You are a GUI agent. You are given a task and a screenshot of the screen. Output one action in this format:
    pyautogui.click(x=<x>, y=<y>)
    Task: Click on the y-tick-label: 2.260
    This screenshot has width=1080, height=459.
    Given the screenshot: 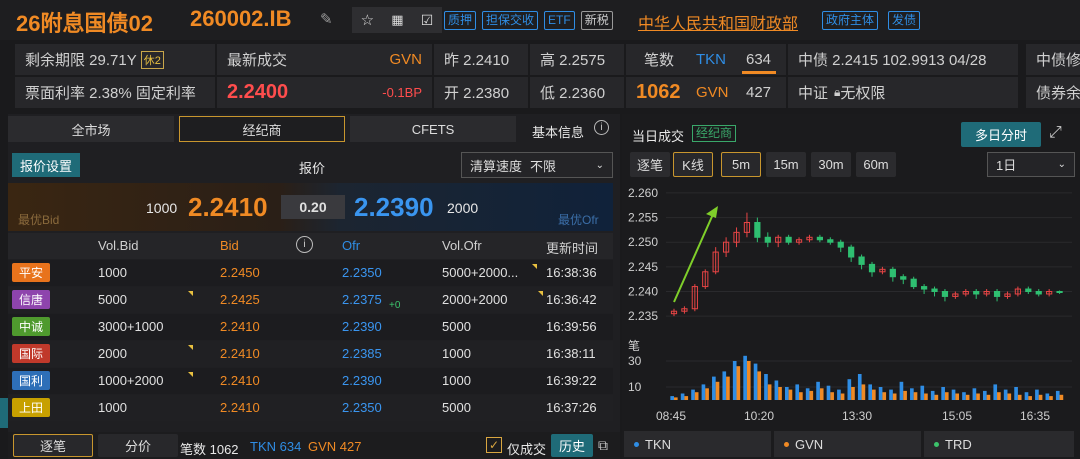 What is the action you would take?
    pyautogui.click(x=643, y=193)
    